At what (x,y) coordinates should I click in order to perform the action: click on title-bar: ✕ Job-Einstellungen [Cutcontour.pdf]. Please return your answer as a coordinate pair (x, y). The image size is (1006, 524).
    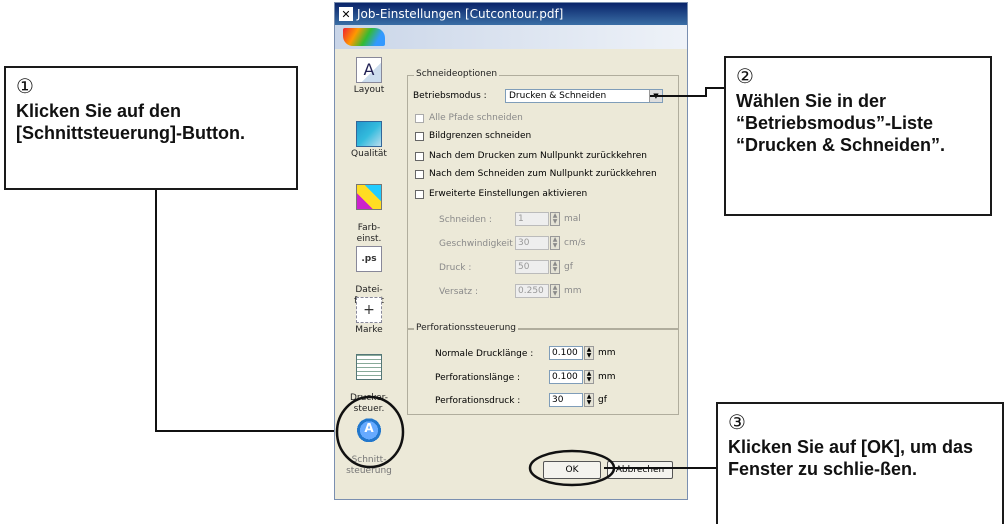
    Looking at the image, I should click on (511, 14).